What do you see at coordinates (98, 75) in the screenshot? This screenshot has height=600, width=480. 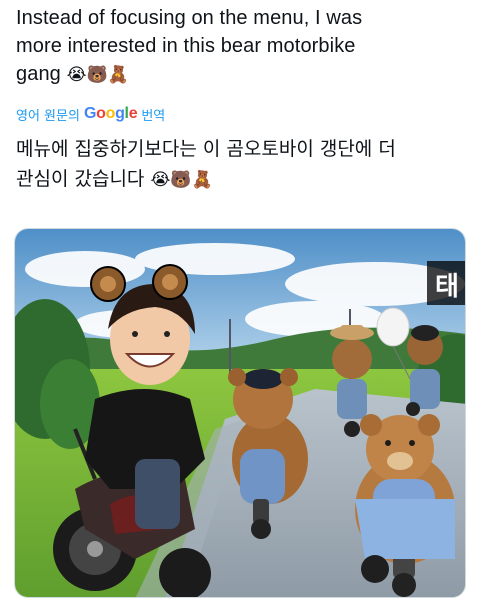 I see `crying-bear-teddy-emojis: 😭🐻🧸` at bounding box center [98, 75].